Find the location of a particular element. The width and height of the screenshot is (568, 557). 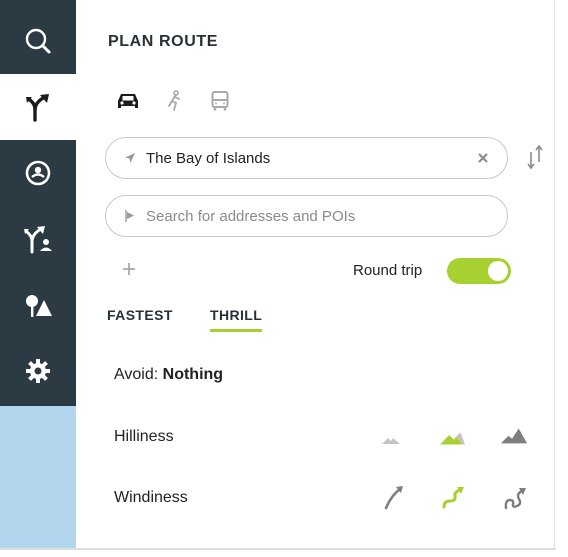

gear-icon is located at coordinates (38, 371).